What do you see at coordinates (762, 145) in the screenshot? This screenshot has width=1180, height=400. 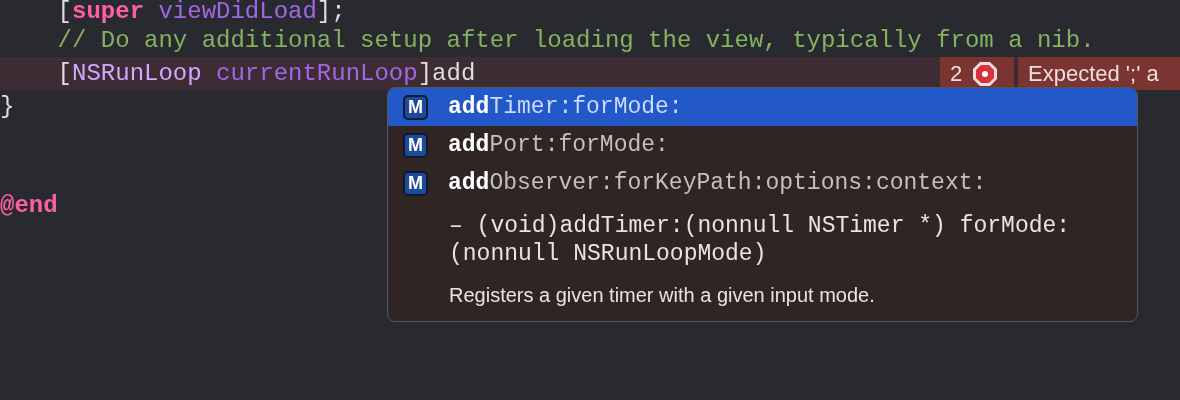 I see `completion-item: M addPort:forMode:` at bounding box center [762, 145].